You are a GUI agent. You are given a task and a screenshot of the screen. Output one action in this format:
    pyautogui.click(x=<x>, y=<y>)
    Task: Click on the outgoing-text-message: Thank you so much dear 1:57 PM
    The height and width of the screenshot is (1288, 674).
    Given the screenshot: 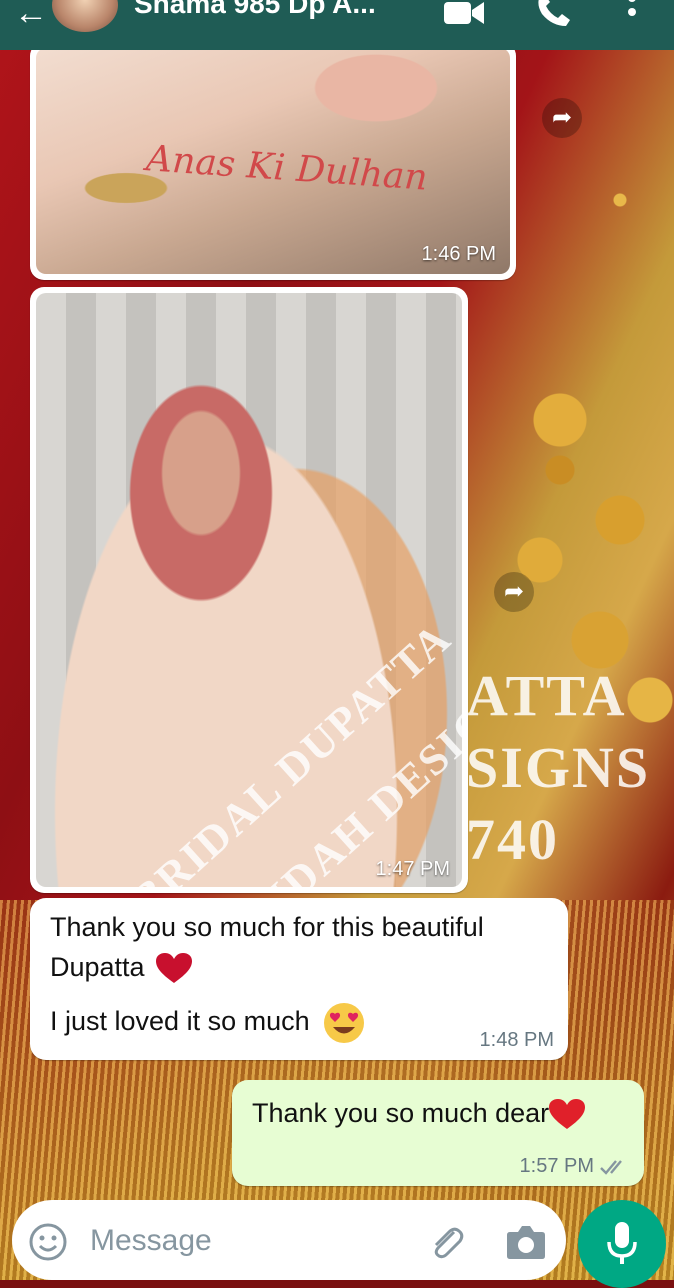 What is the action you would take?
    pyautogui.click(x=438, y=1133)
    